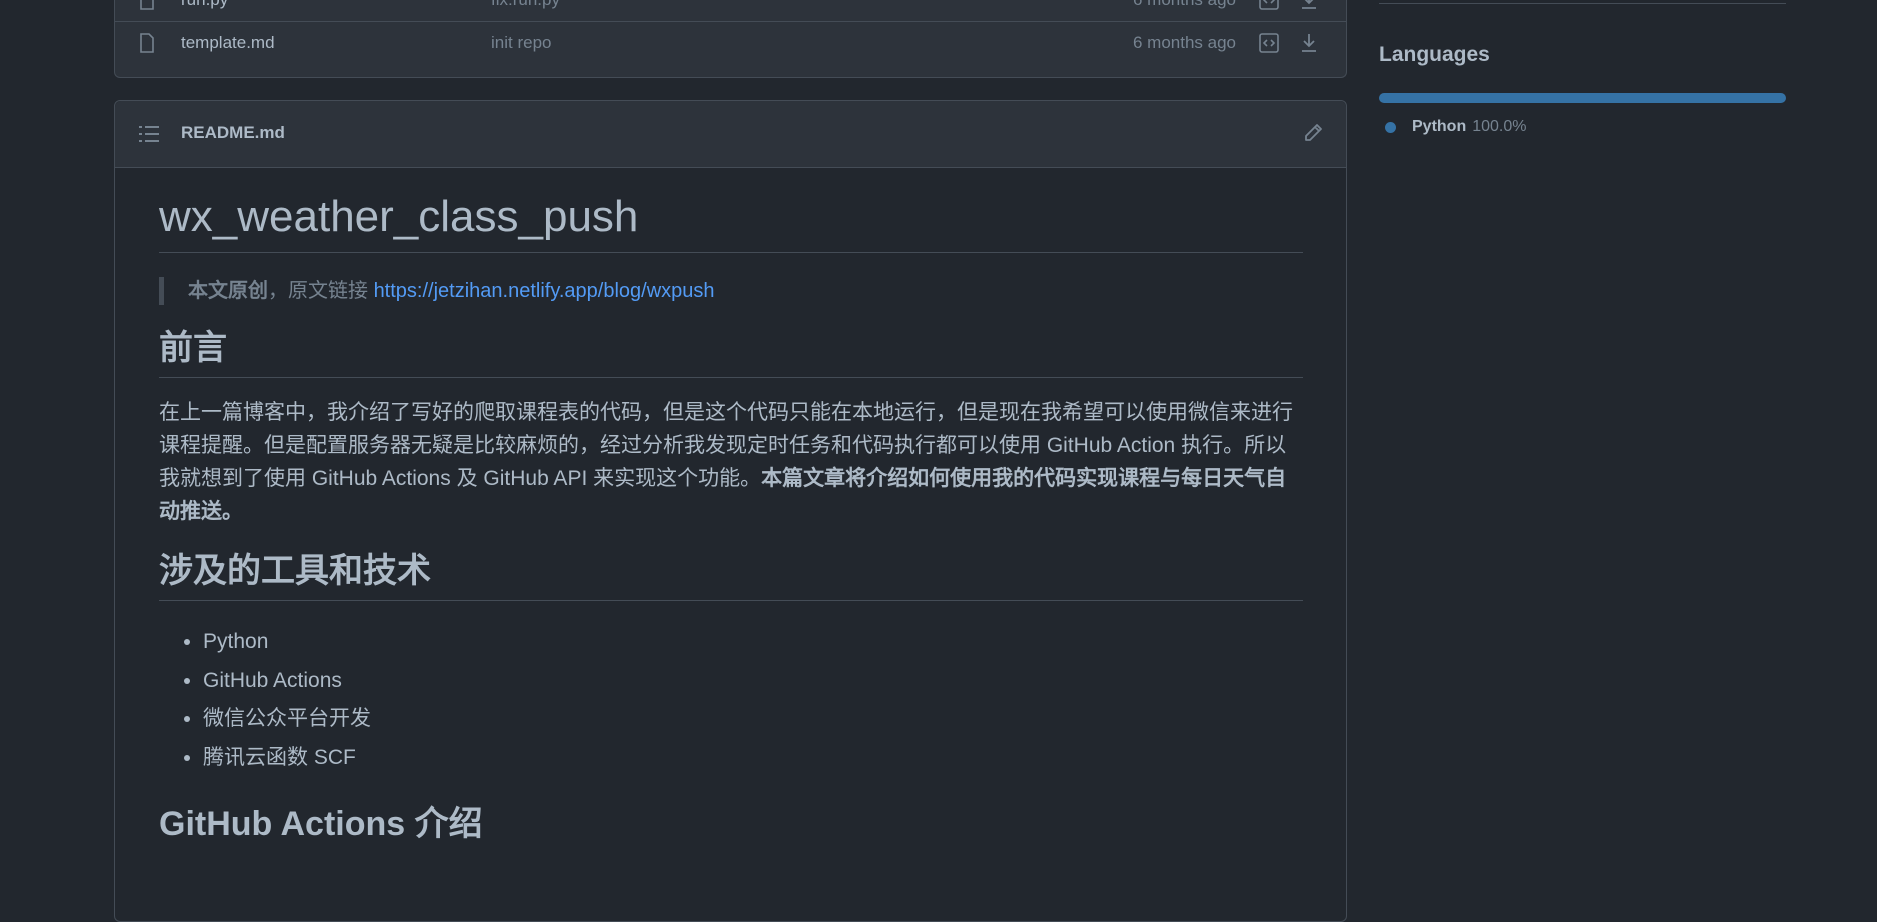  I want to click on readme-header: README.md, so click(730, 134).